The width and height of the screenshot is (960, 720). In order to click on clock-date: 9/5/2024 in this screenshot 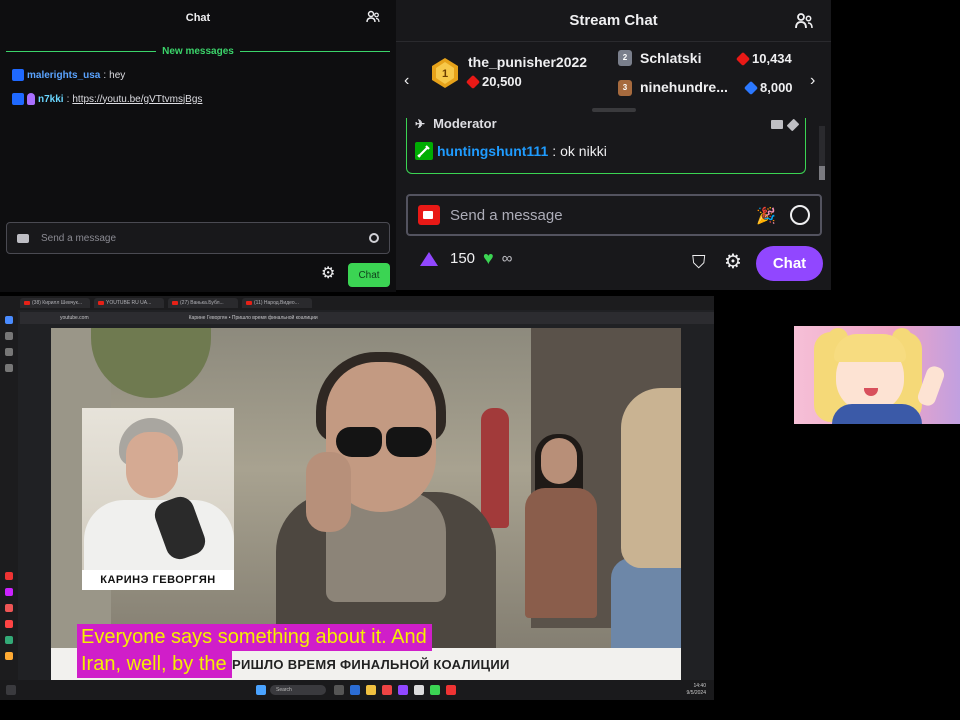, I will do `click(696, 693)`.